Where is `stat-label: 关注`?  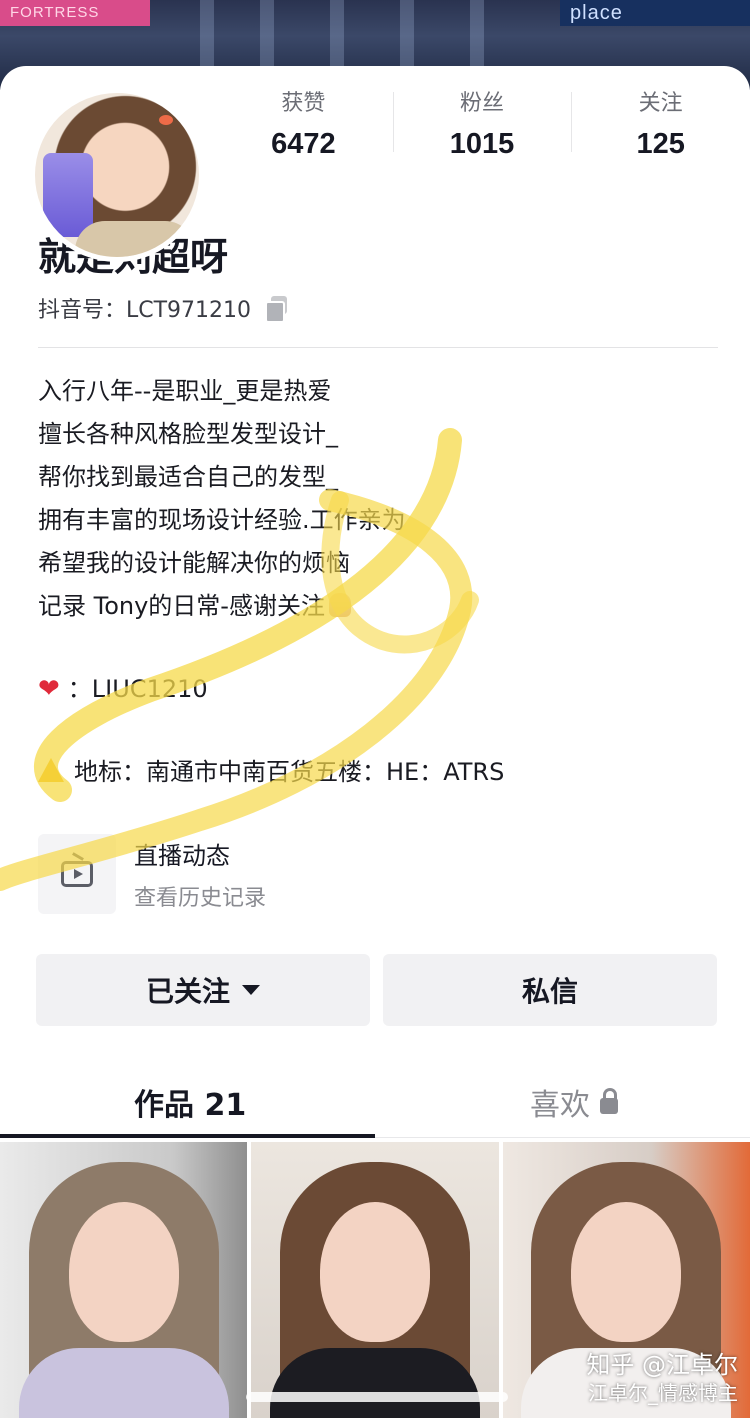
stat-label: 关注 is located at coordinates (660, 103).